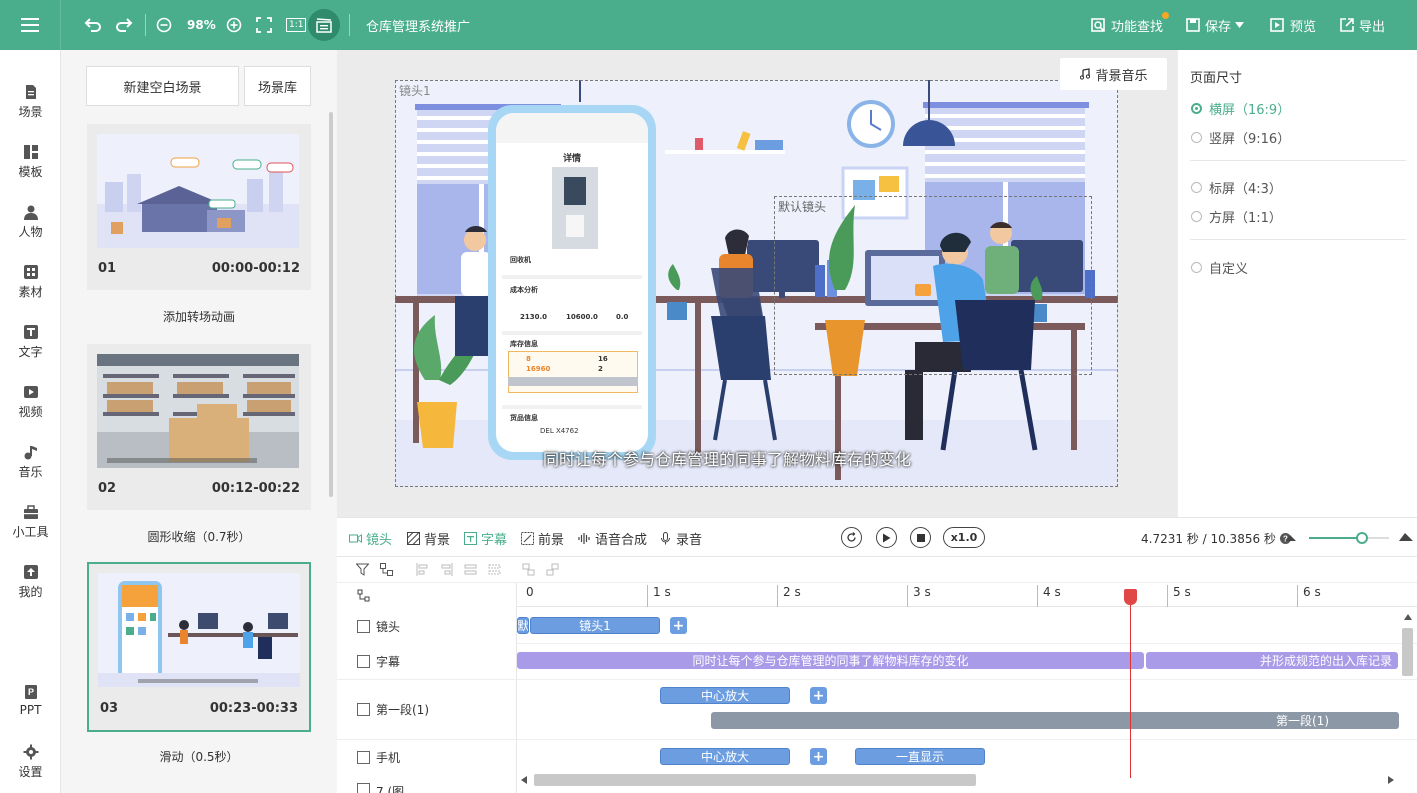 The width and height of the screenshot is (1417, 793). Describe the element at coordinates (30, 765) in the screenshot. I see `nav-settings: 设置` at that location.